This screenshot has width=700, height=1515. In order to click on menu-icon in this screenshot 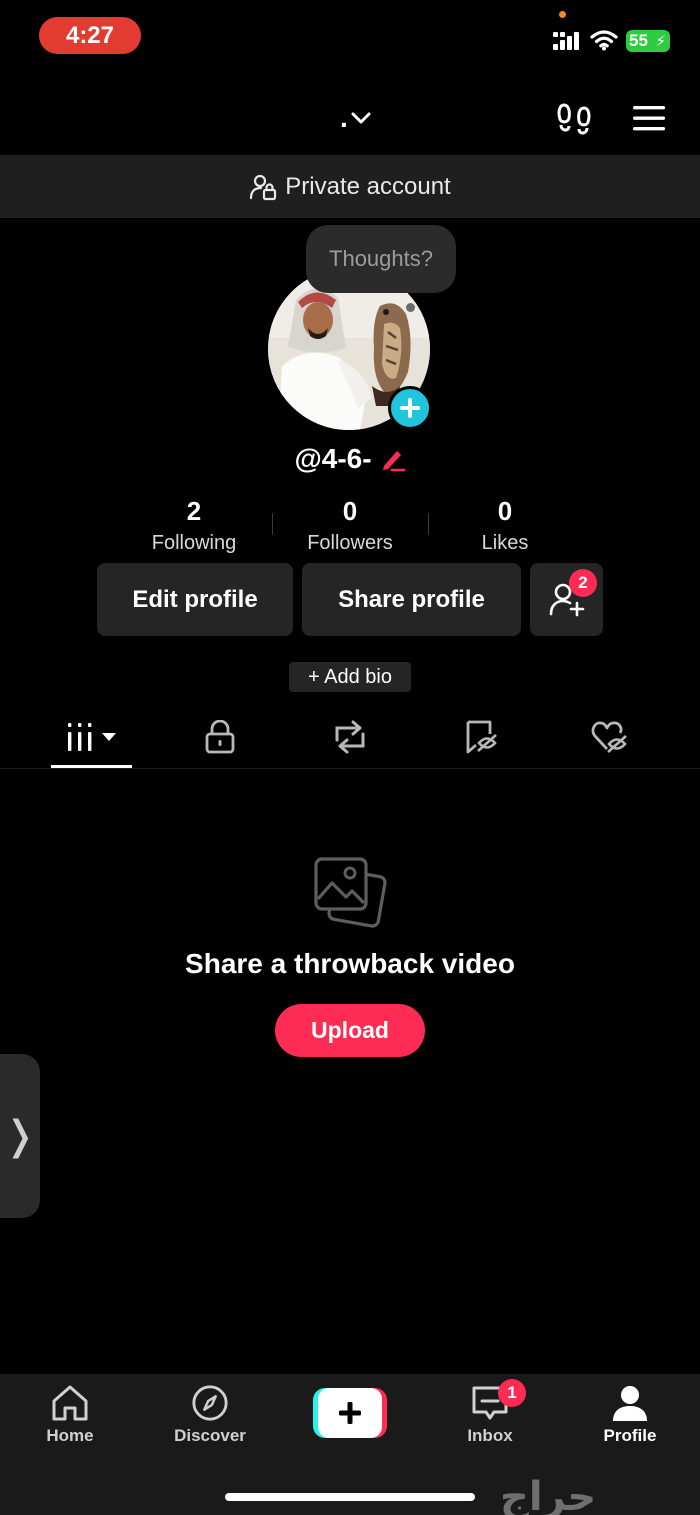, I will do `click(649, 118)`.